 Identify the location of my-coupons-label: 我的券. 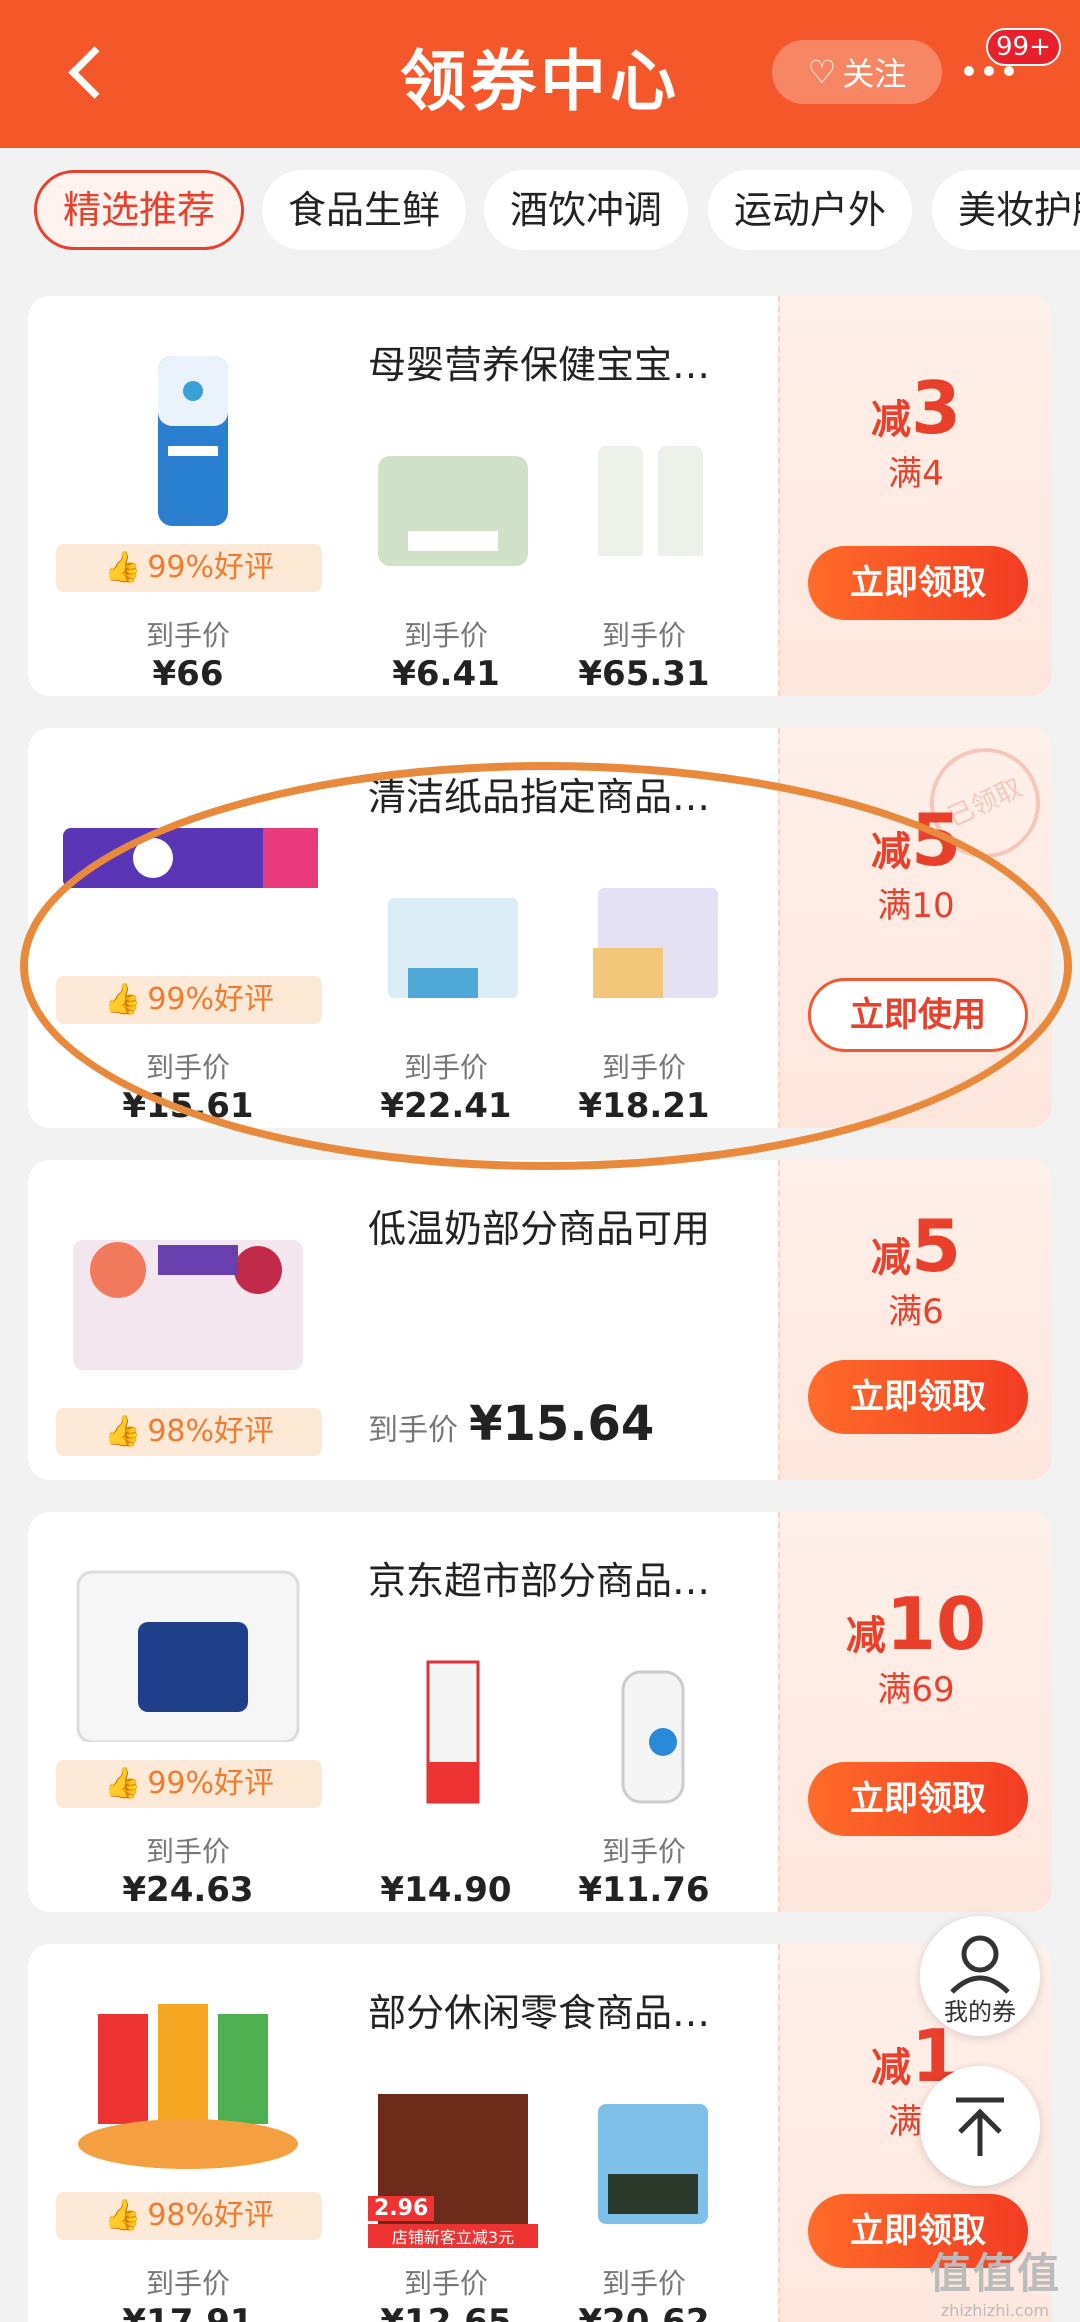
(980, 2012).